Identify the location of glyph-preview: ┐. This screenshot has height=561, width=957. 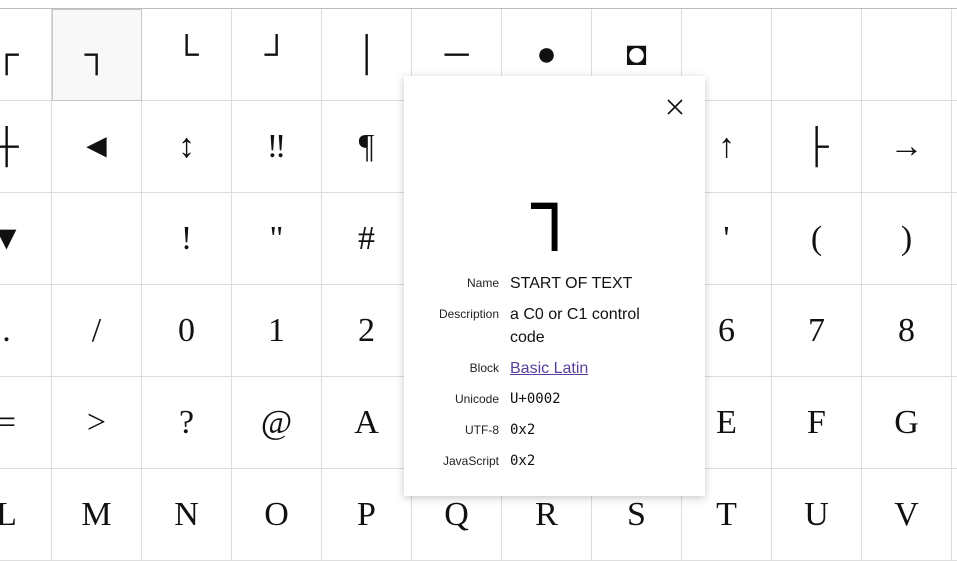
(554, 205).